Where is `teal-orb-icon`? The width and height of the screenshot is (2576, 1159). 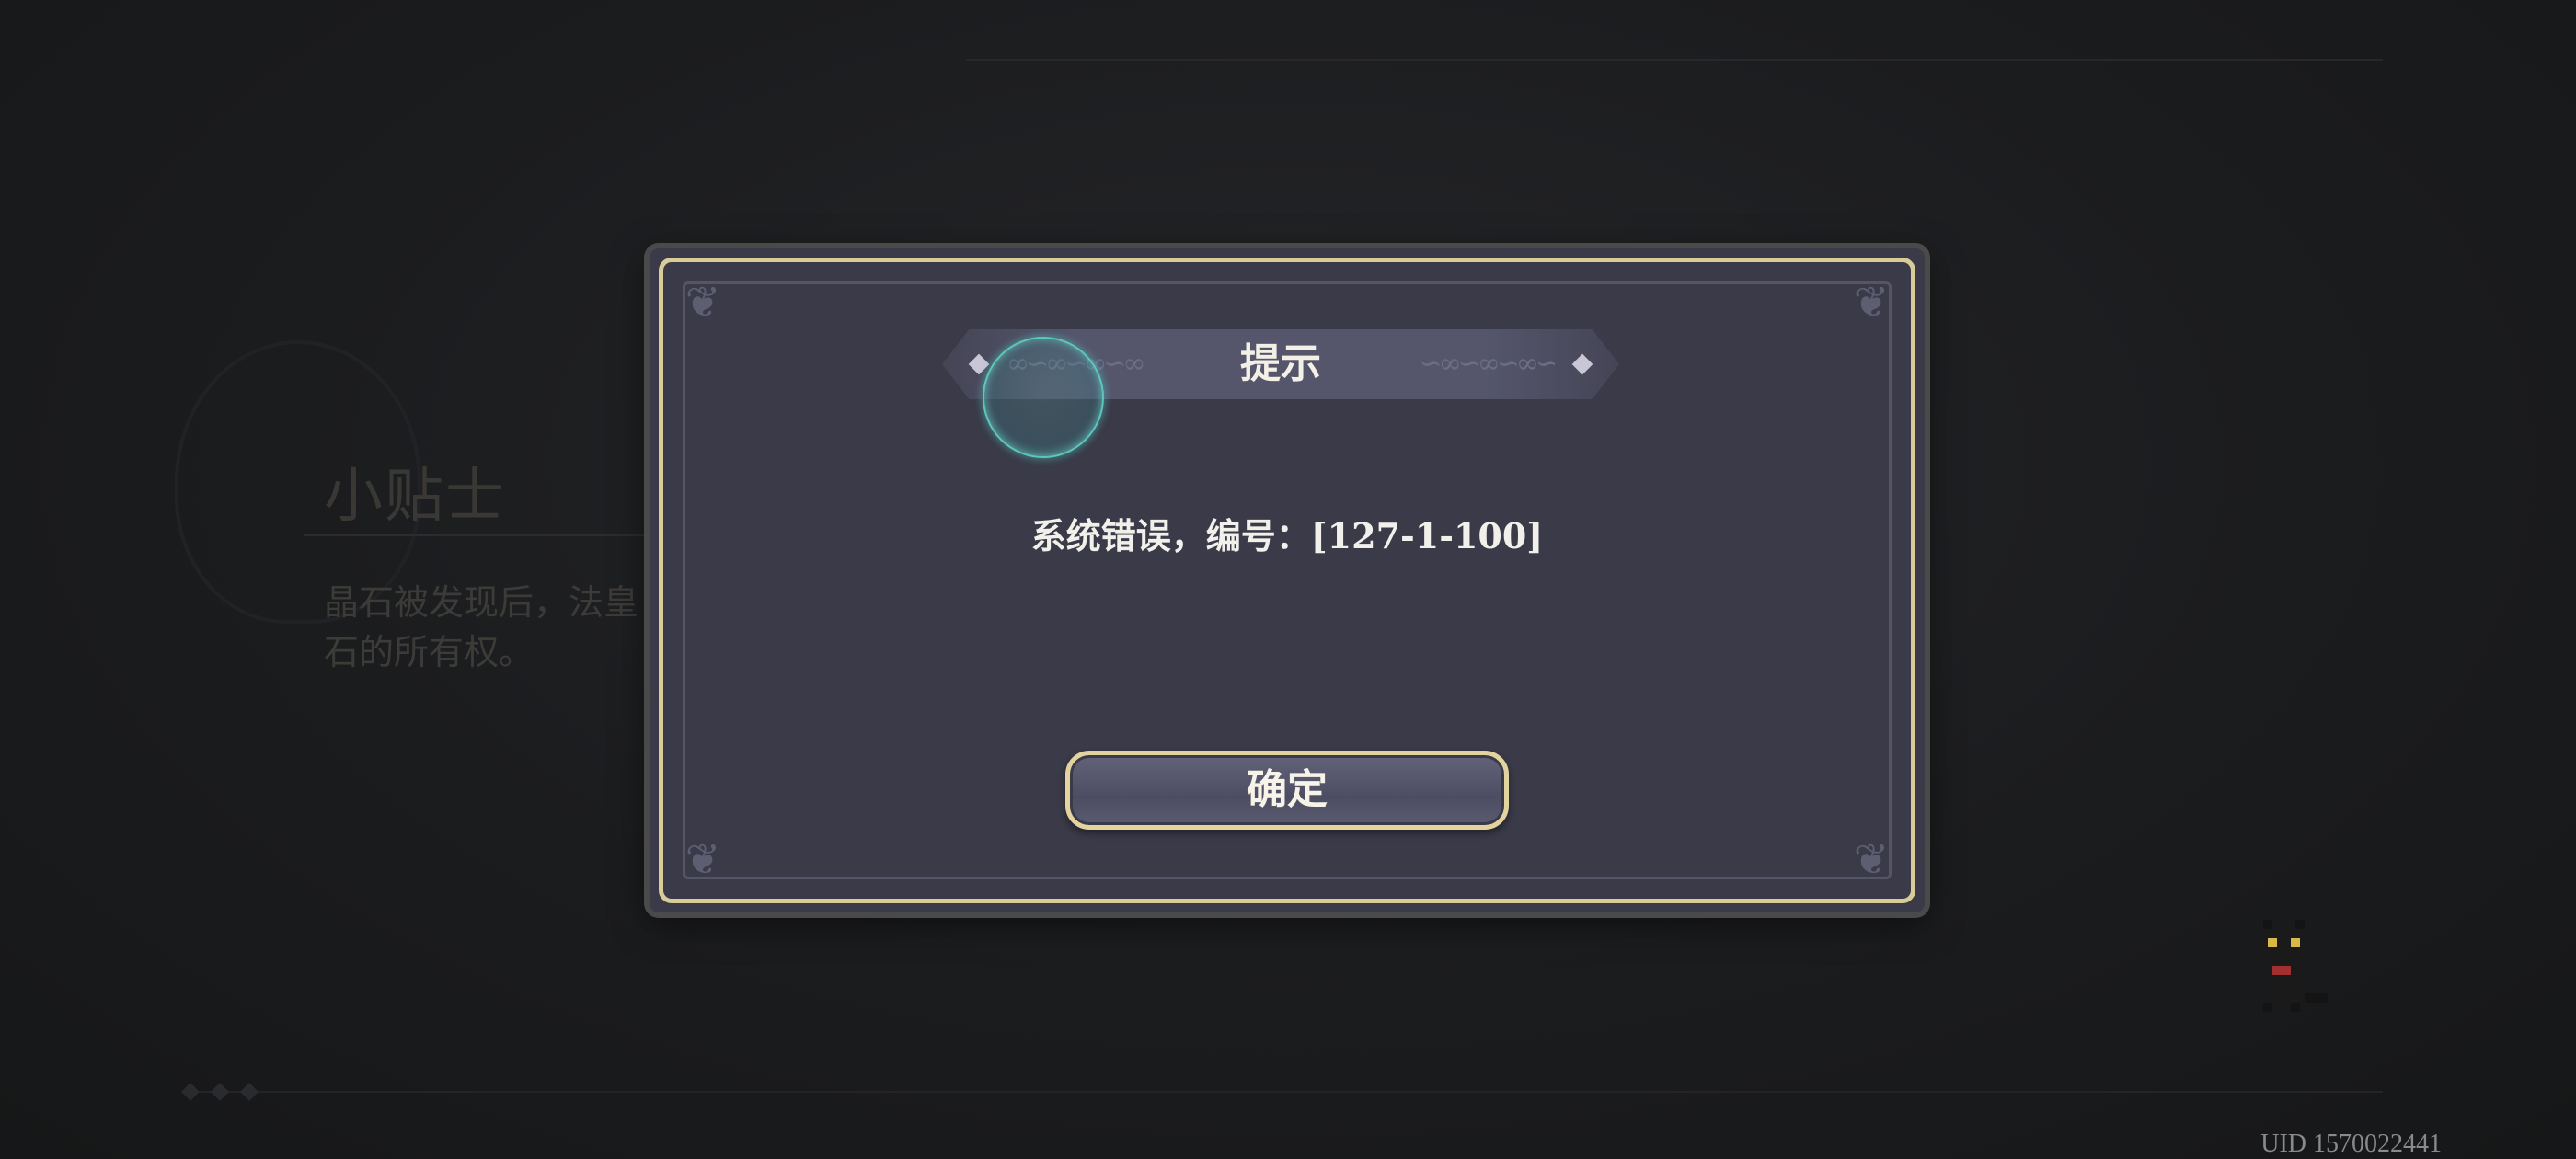 teal-orb-icon is located at coordinates (1043, 397).